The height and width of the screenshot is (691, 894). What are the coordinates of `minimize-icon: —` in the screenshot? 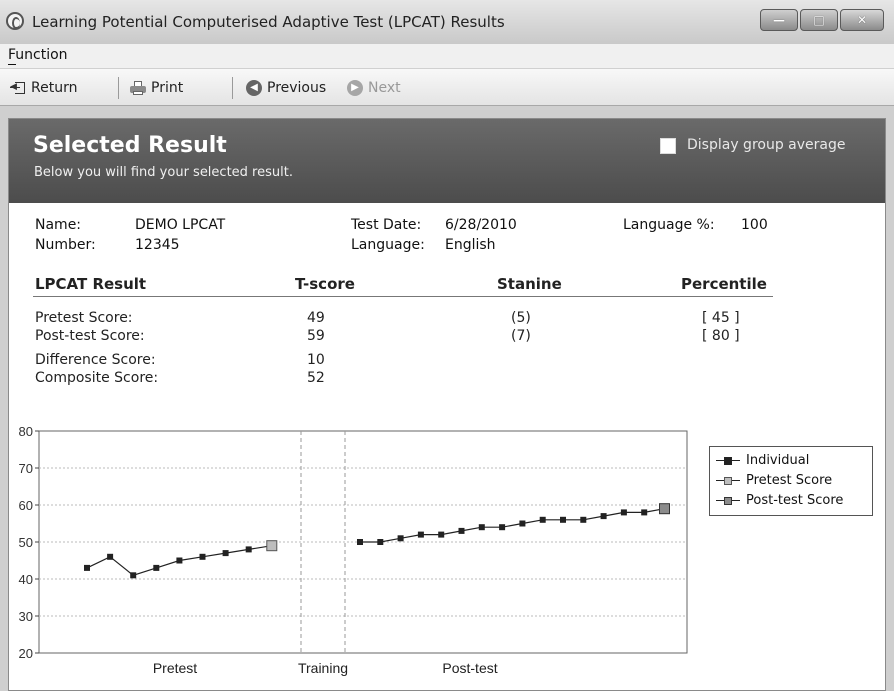 It's located at (779, 20).